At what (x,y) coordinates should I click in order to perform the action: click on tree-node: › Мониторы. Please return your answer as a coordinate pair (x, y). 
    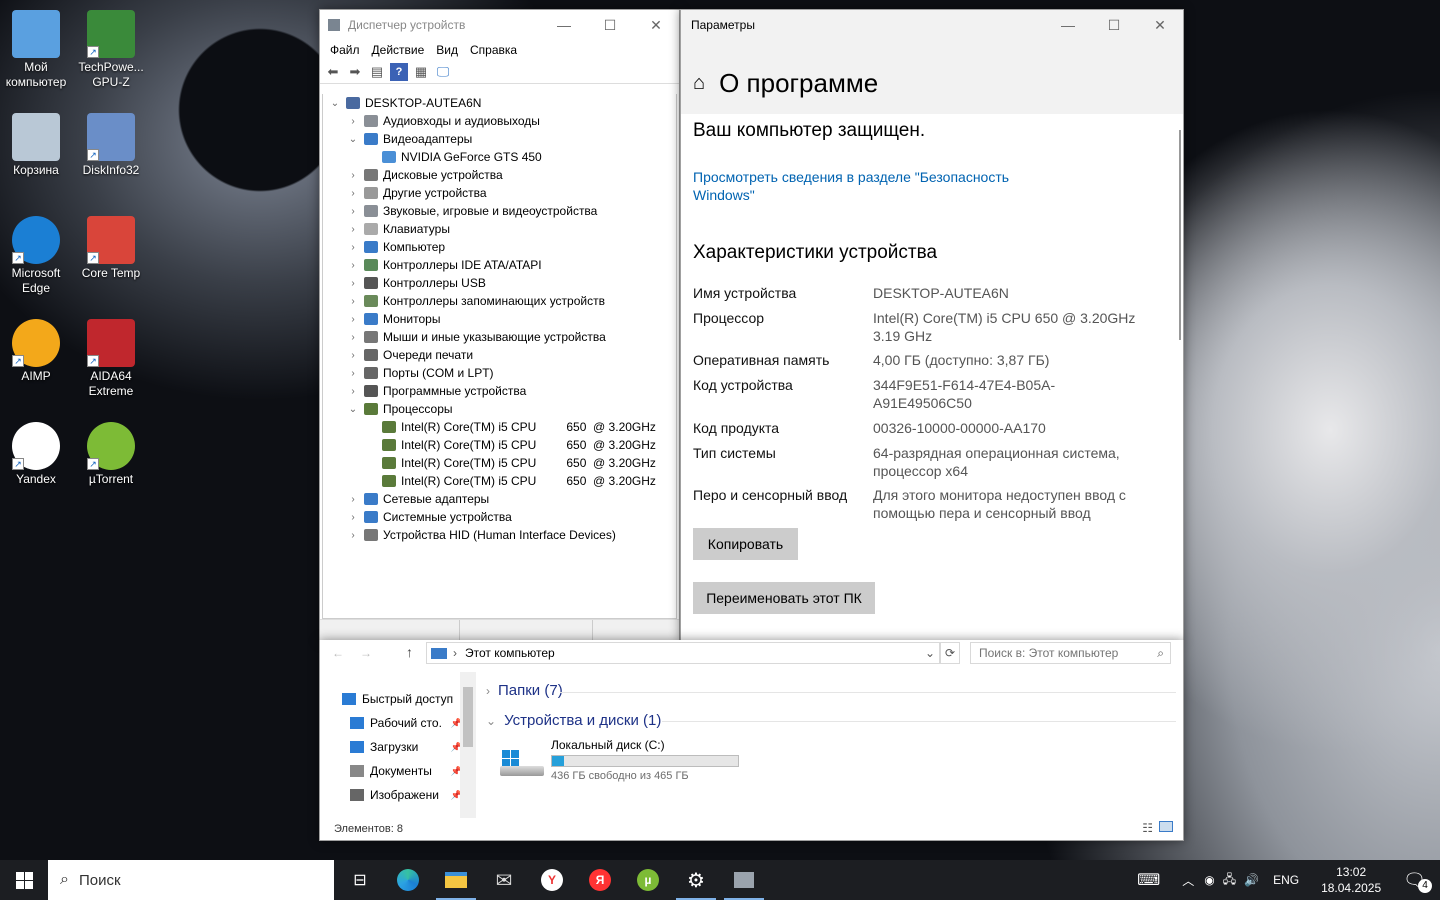
    Looking at the image, I should click on (499, 319).